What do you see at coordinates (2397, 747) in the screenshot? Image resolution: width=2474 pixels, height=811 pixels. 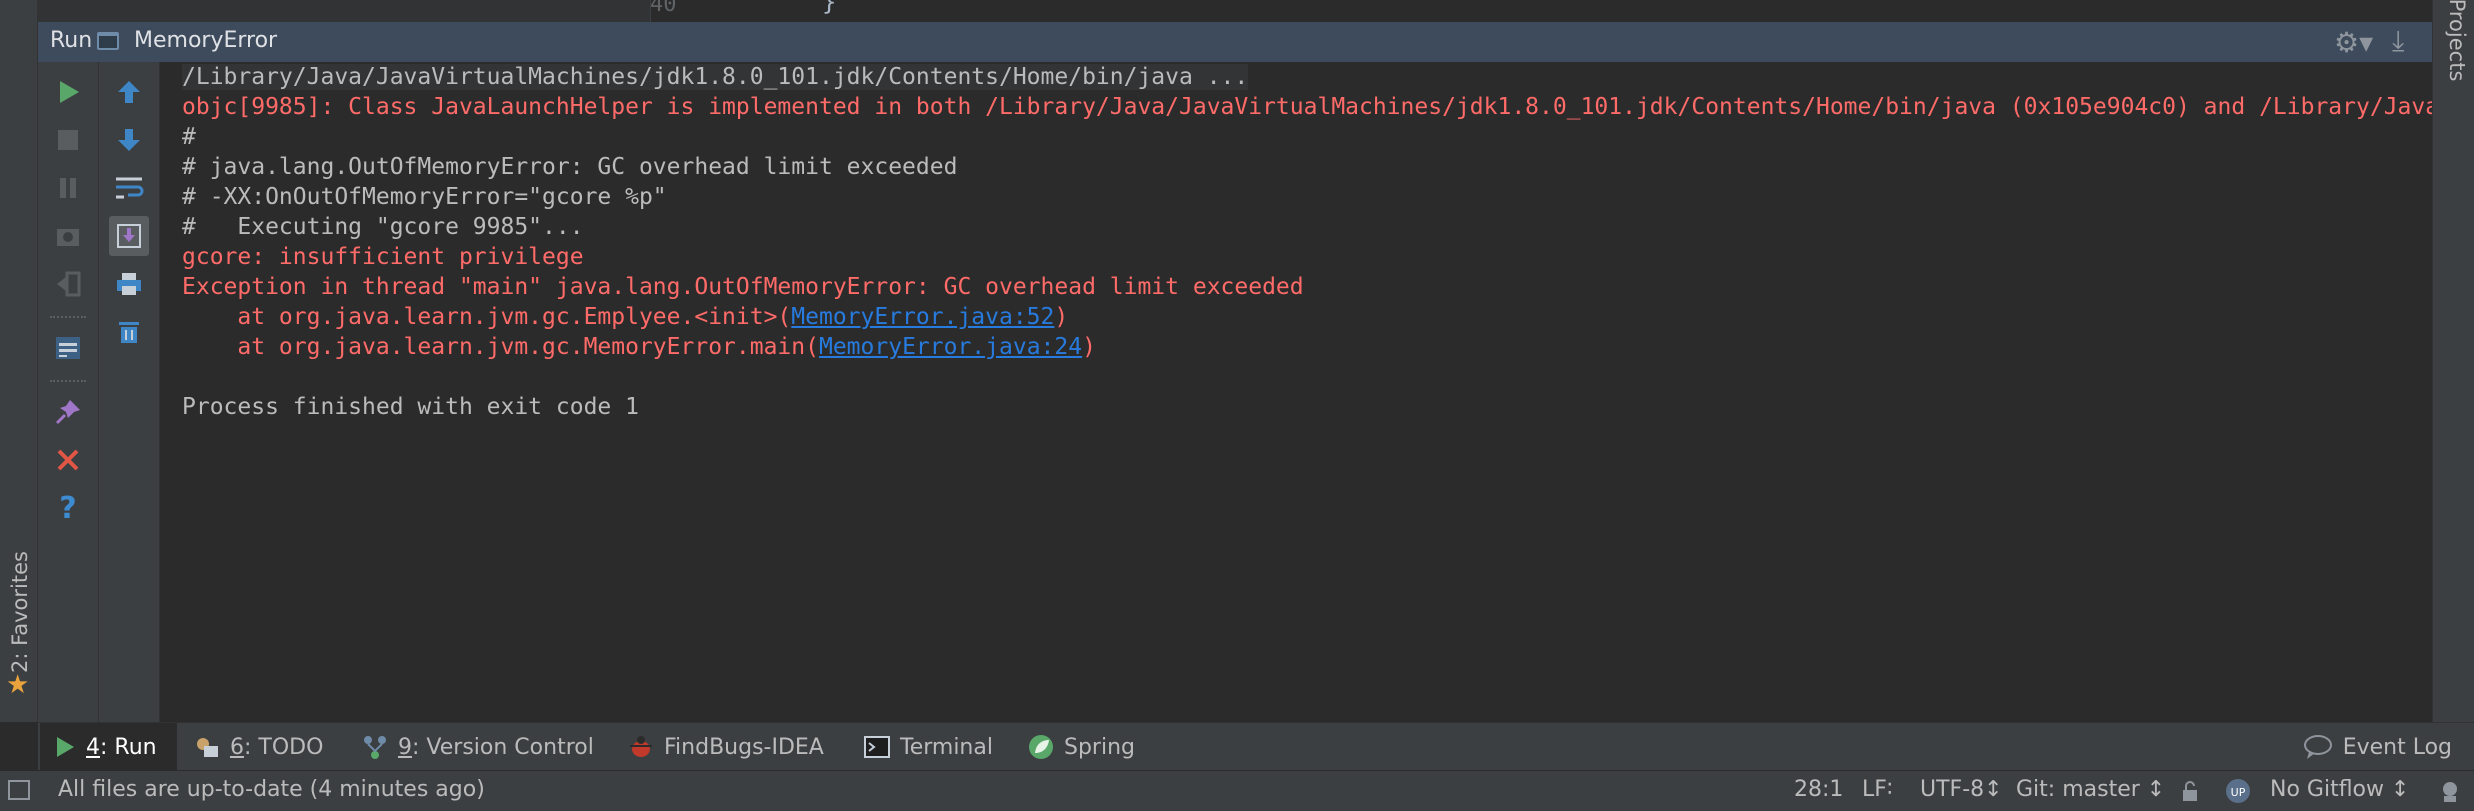 I see `event-log-label: Event Log` at bounding box center [2397, 747].